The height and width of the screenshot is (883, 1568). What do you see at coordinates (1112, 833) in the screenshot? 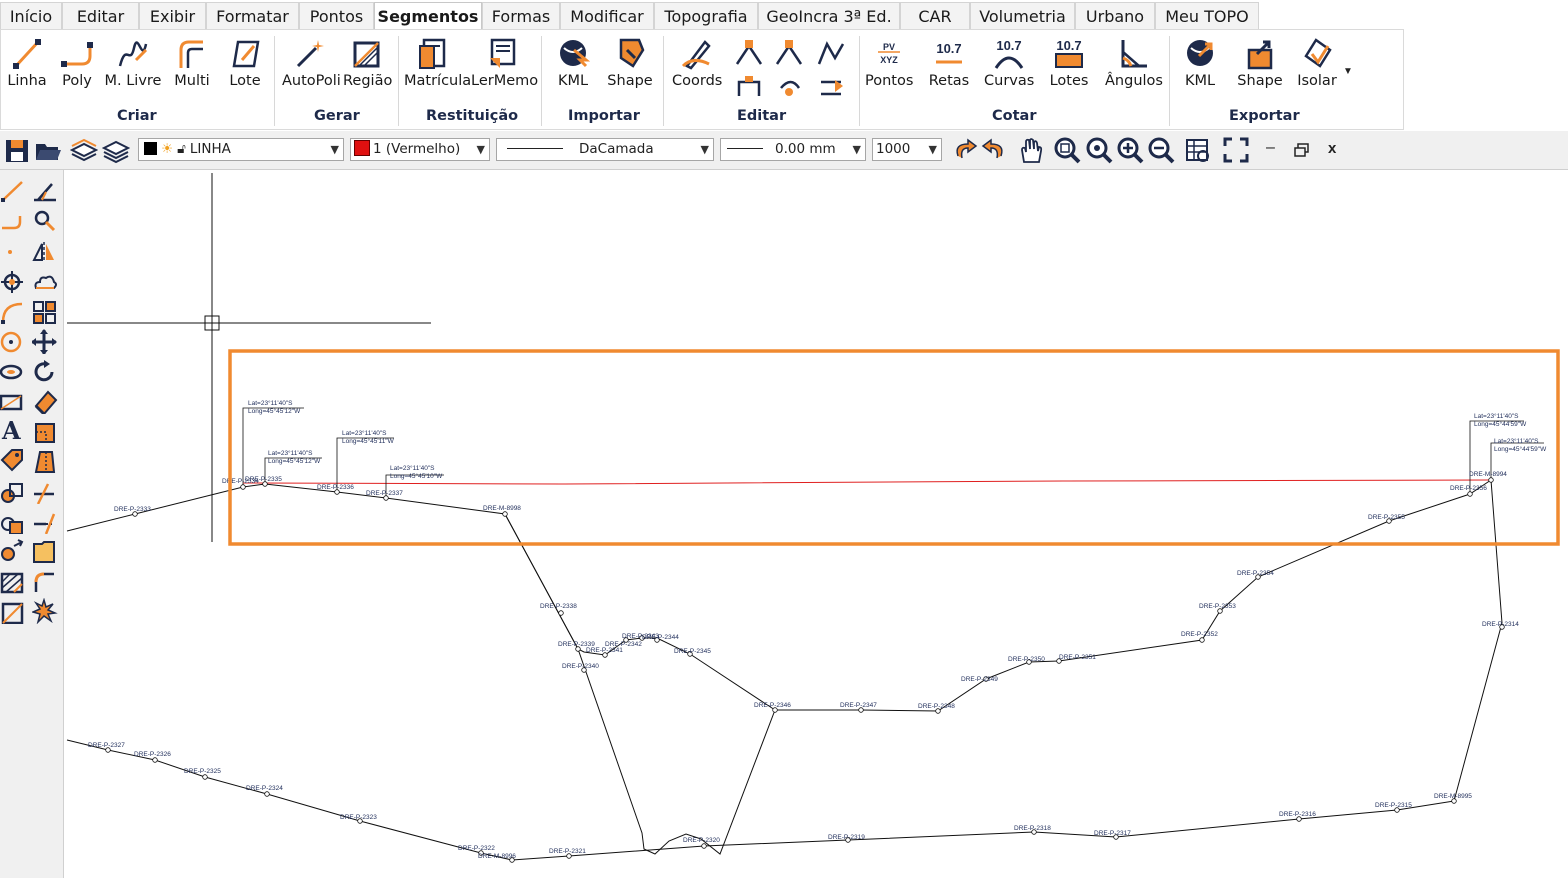
I see `point-label: DRE-P-2317` at bounding box center [1112, 833].